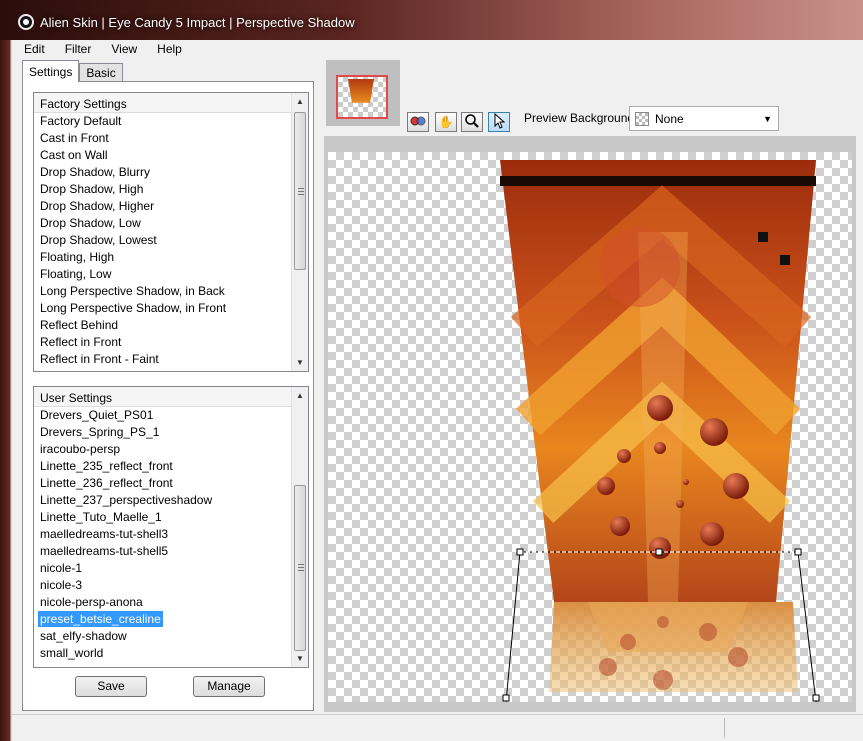  What do you see at coordinates (79, 325) in the screenshot?
I see `factory-setting-item-label: Reflect Behind` at bounding box center [79, 325].